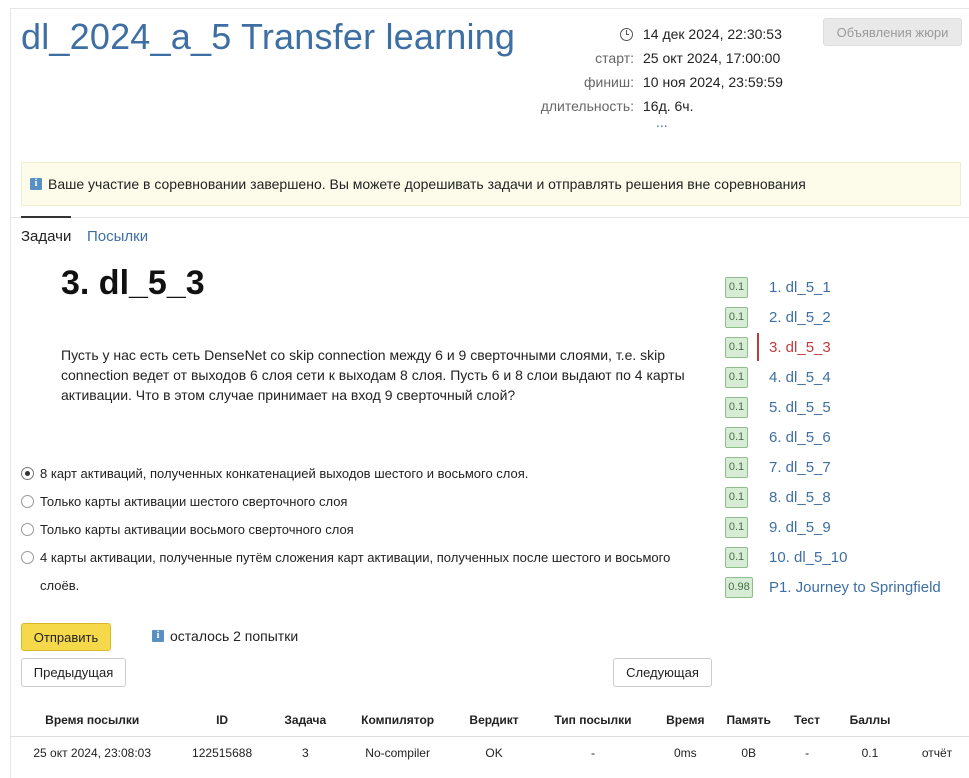 The width and height of the screenshot is (969, 778). Describe the element at coordinates (662, 672) in the screenshot. I see `next-problem-button: Следующая` at that location.